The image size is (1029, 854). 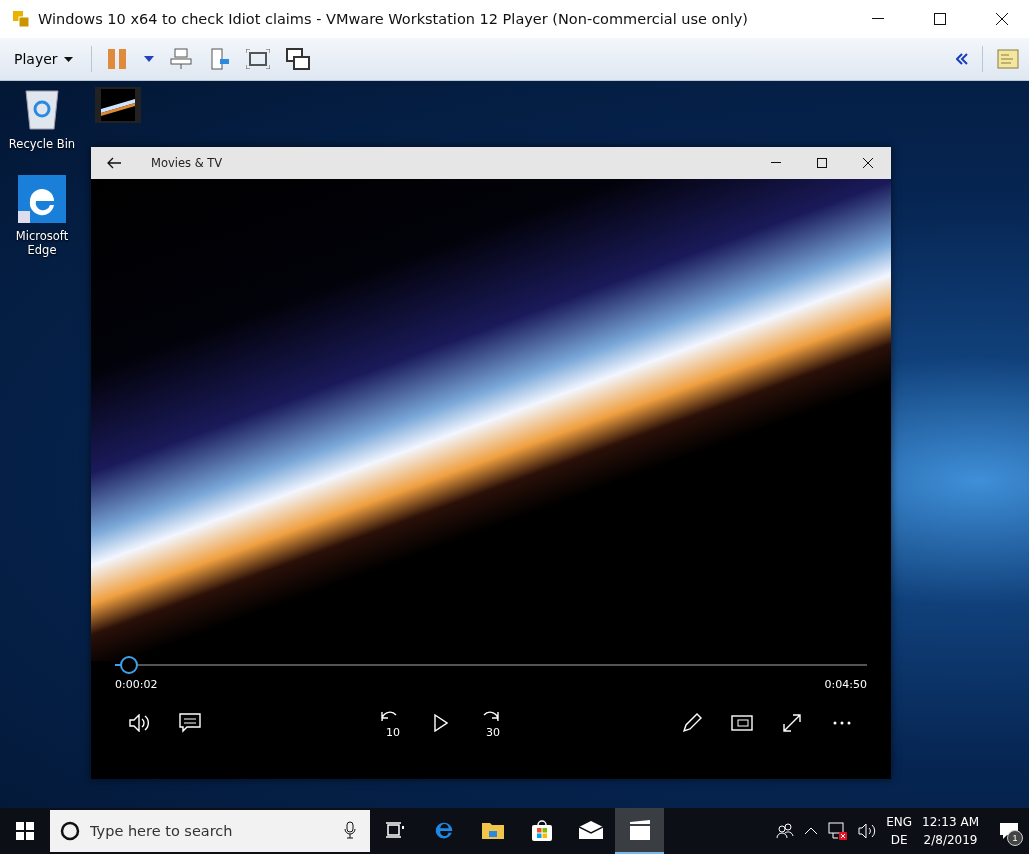 I want to click on unity-windows-icon, so click(x=297, y=59).